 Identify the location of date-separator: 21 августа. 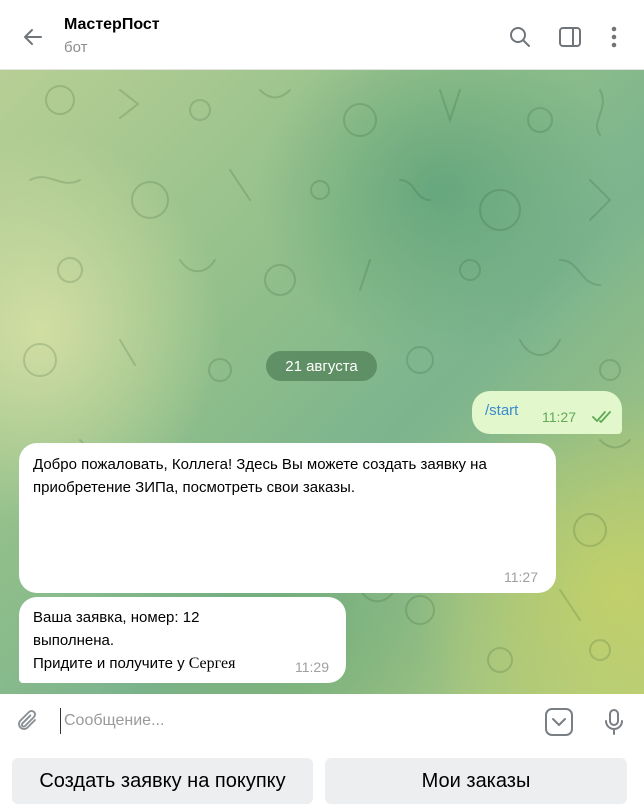
(321, 366).